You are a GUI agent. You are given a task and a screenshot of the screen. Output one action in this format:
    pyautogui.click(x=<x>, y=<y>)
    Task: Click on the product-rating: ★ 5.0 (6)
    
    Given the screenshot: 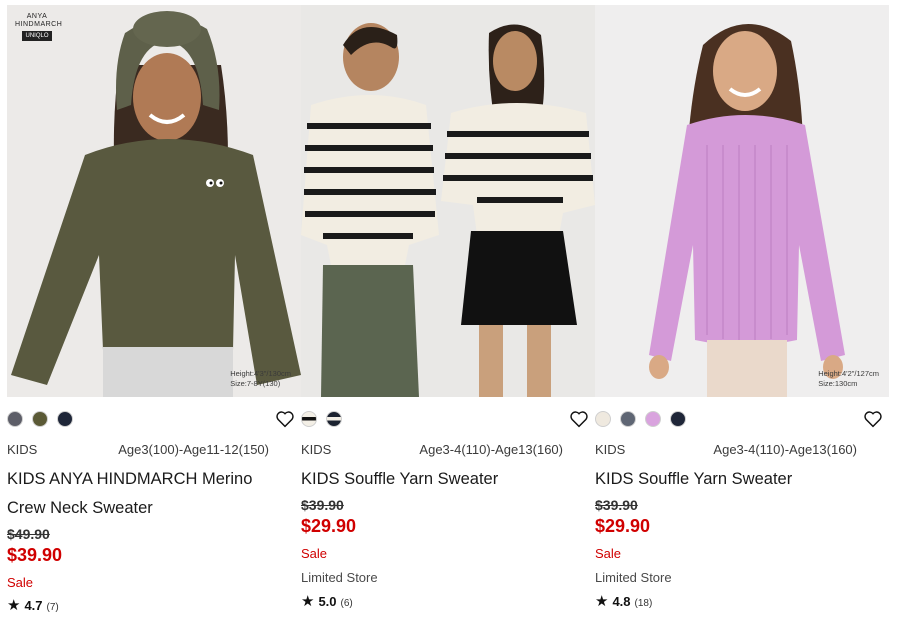 What is the action you would take?
    pyautogui.click(x=327, y=601)
    